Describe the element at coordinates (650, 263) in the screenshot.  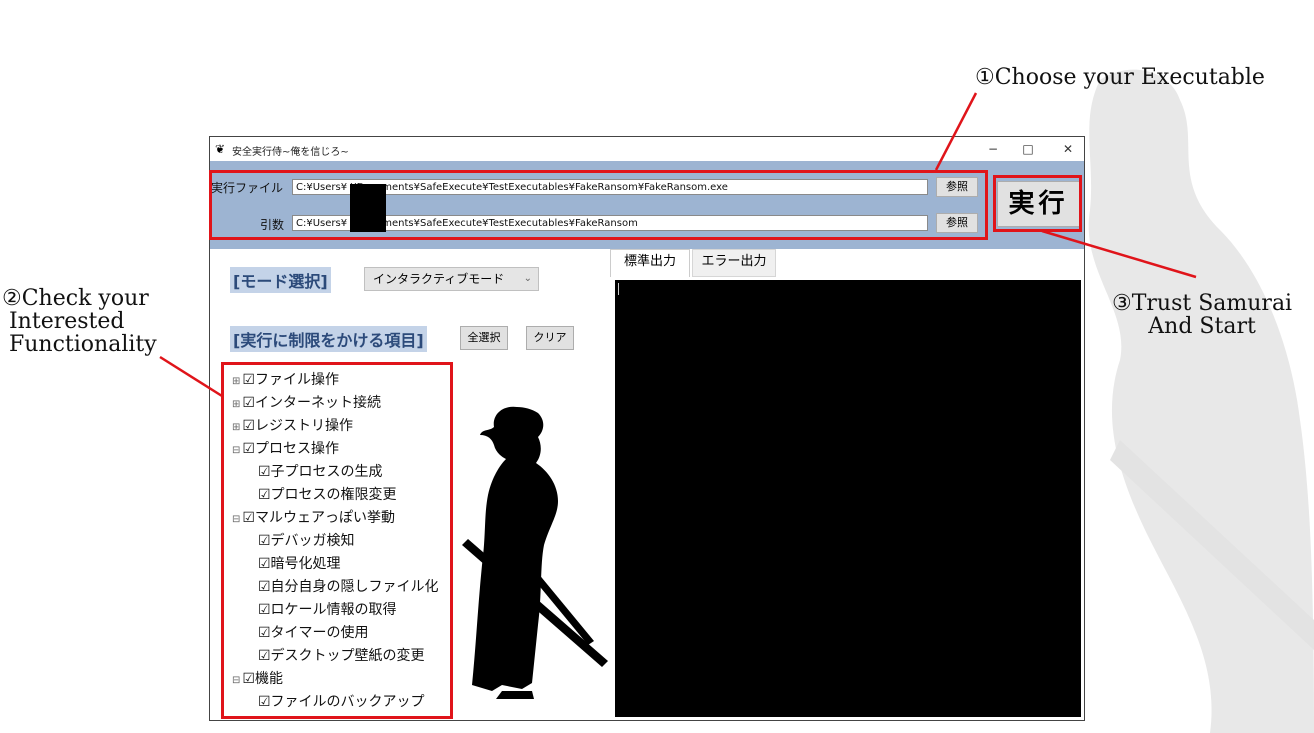
I see `tab-stdout: 標準出力` at that location.